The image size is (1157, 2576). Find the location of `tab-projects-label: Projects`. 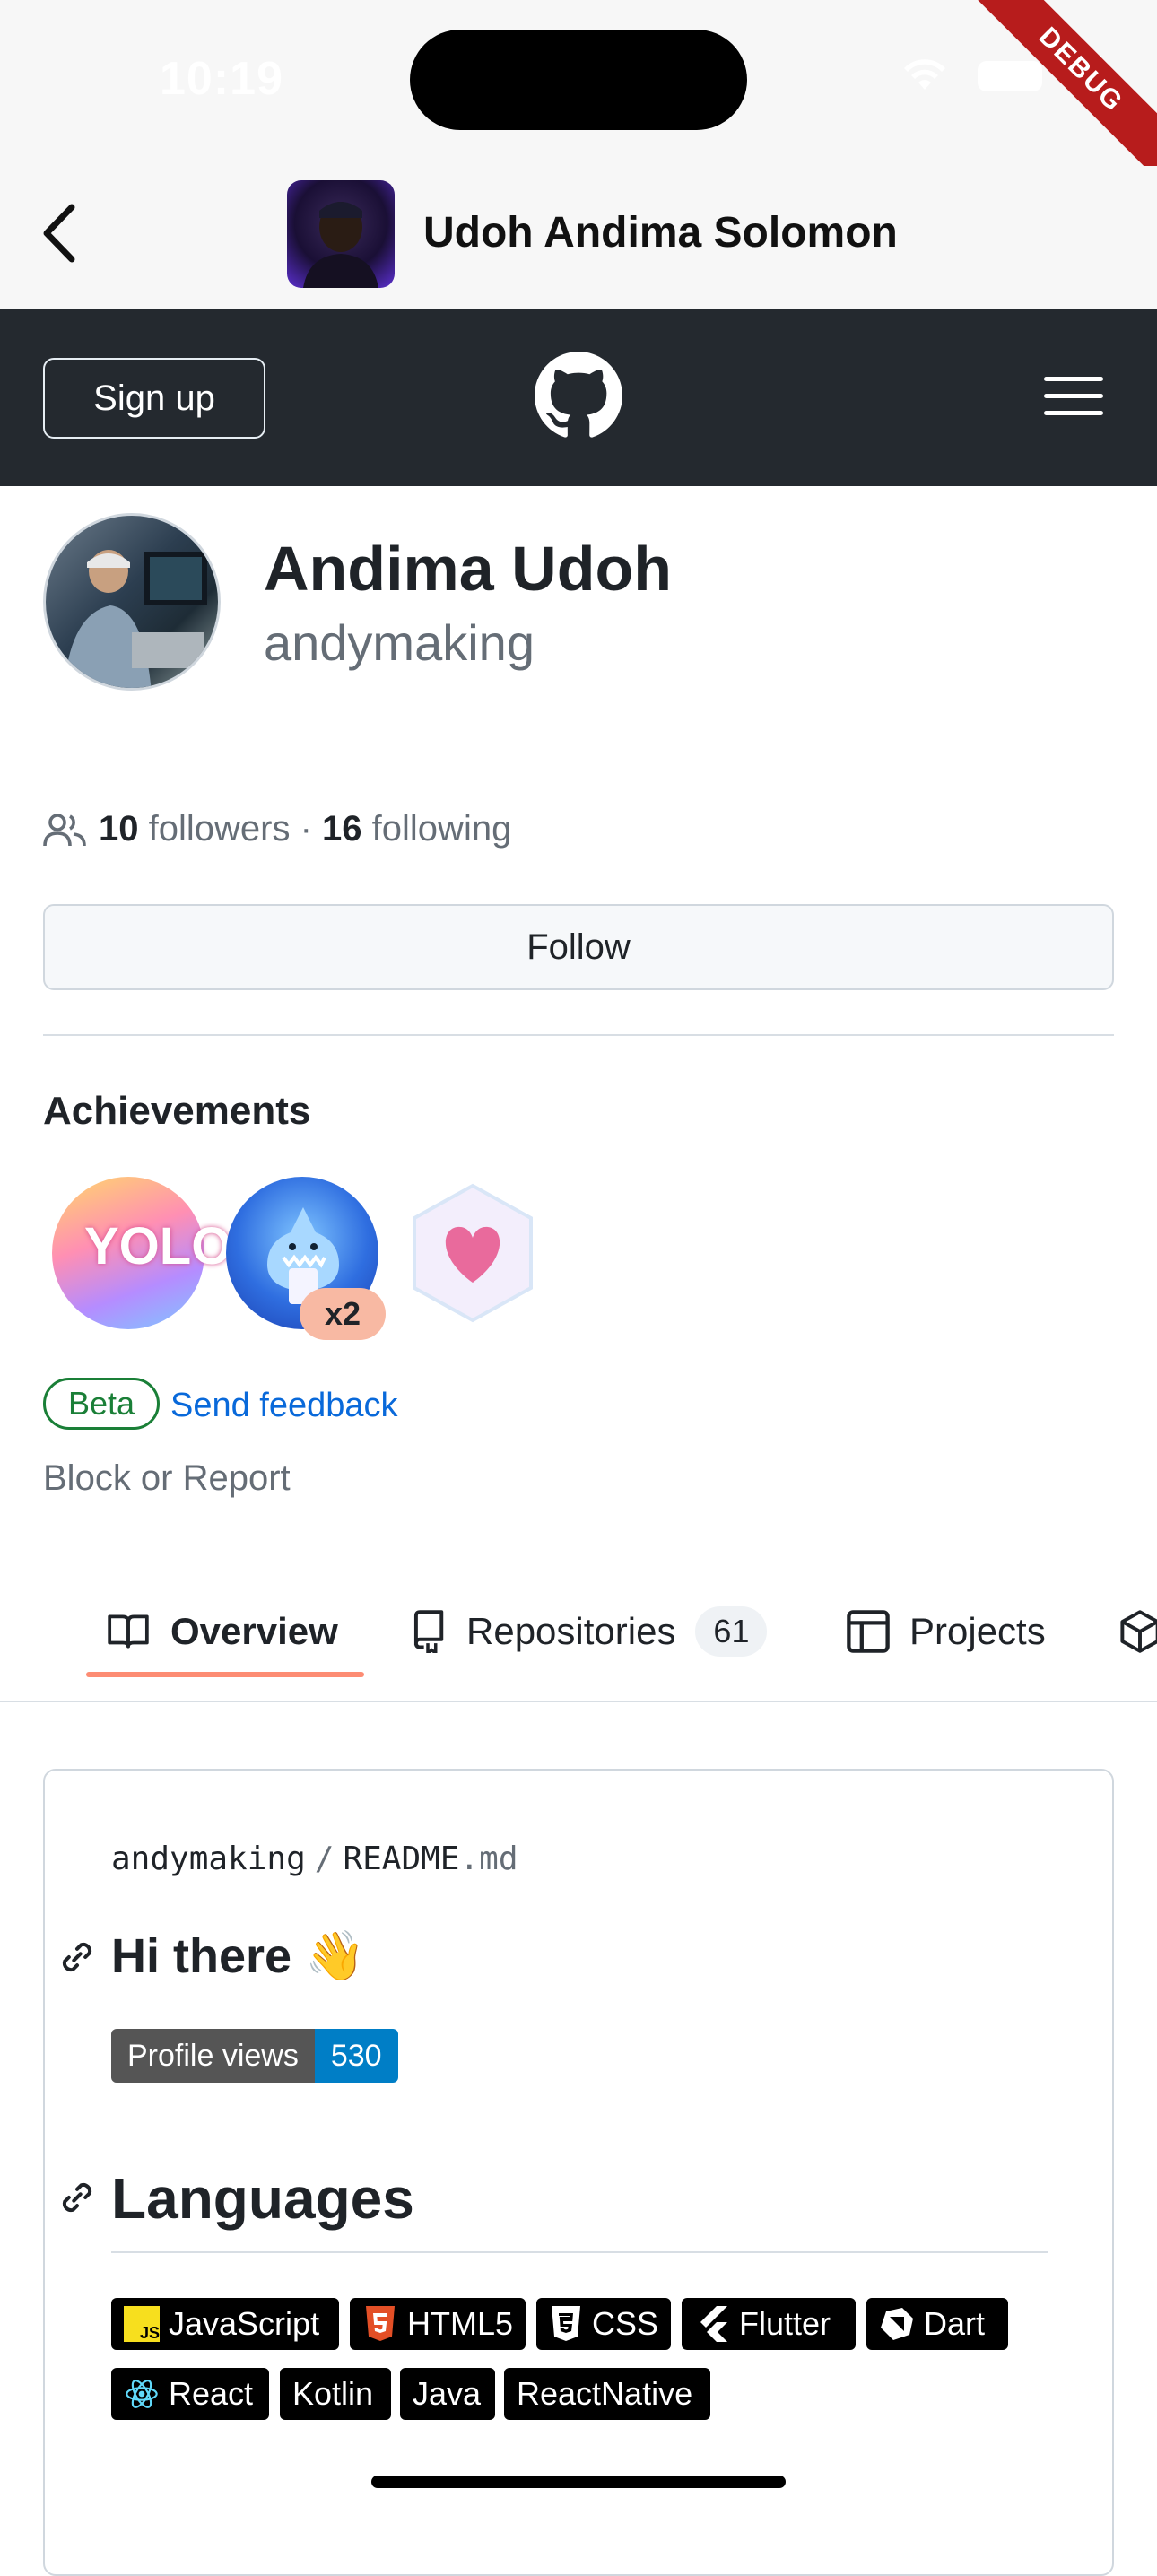

tab-projects-label: Projects is located at coordinates (978, 1631).